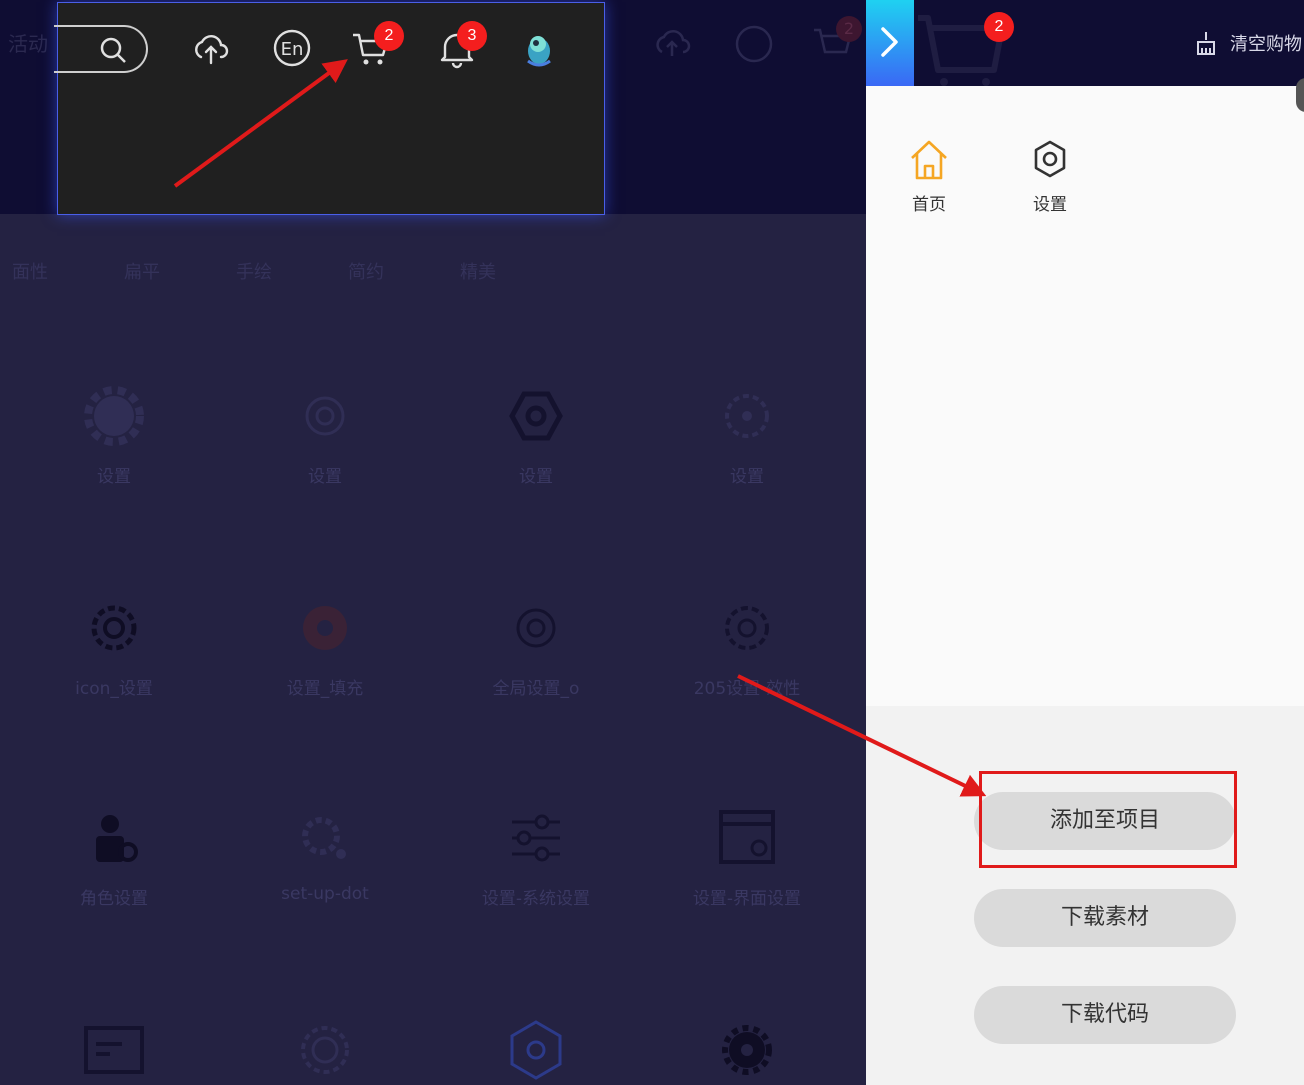  I want to click on chevron-right-icon, so click(889, 42).